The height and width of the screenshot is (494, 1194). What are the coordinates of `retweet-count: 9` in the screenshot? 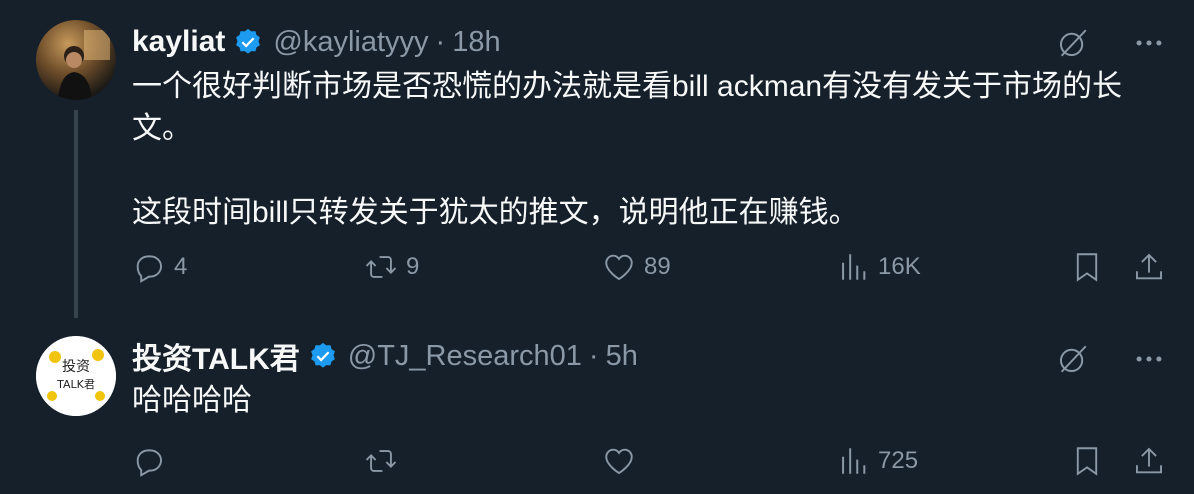 It's located at (413, 266).